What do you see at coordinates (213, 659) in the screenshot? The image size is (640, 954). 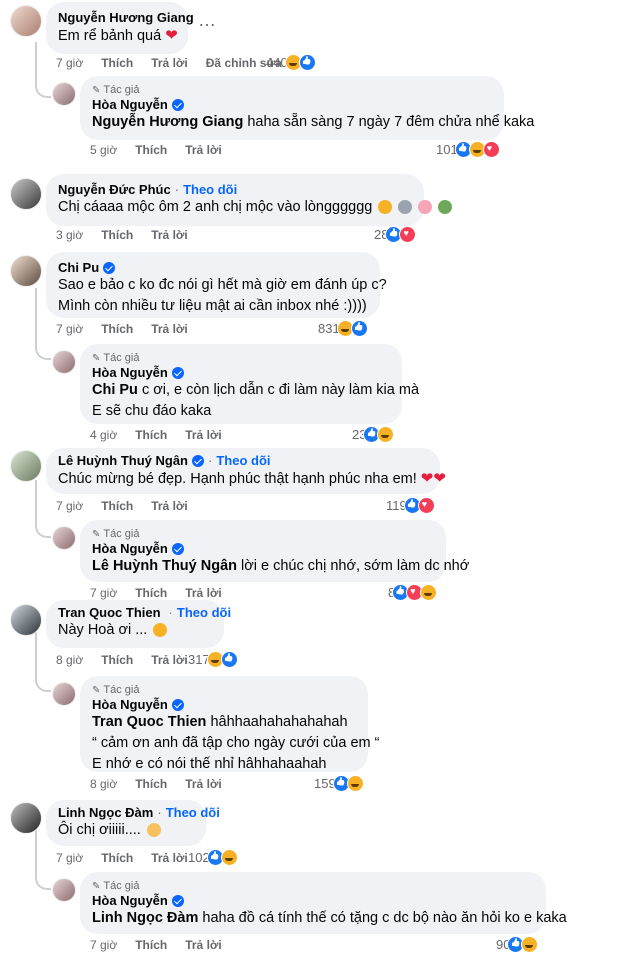 I see `reaction-summary: 317` at bounding box center [213, 659].